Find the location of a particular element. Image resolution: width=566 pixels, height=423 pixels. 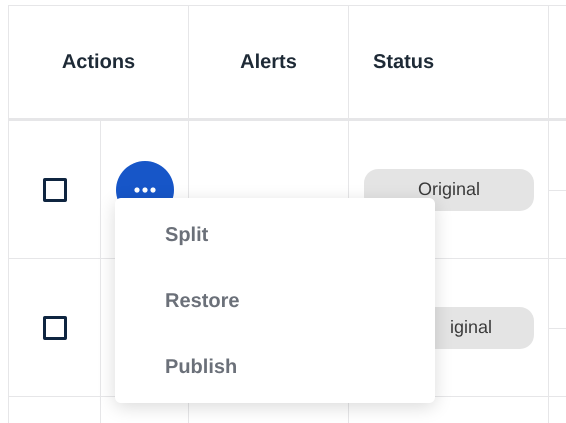

column-header: Status is located at coordinates (403, 62).